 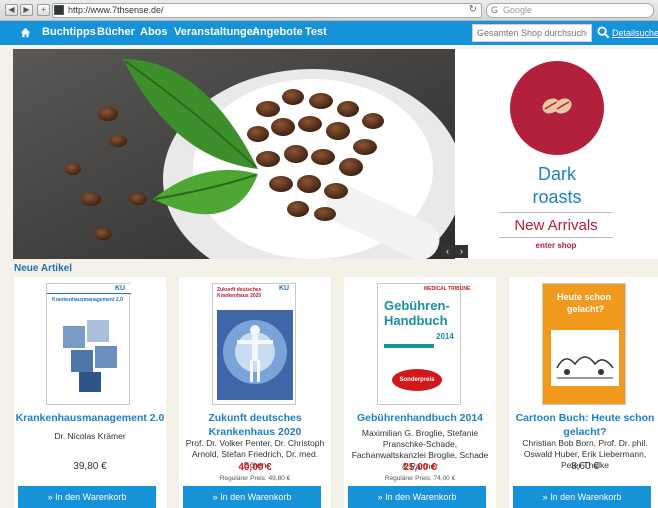 I want to click on cartoon-illustration, so click(x=585, y=358).